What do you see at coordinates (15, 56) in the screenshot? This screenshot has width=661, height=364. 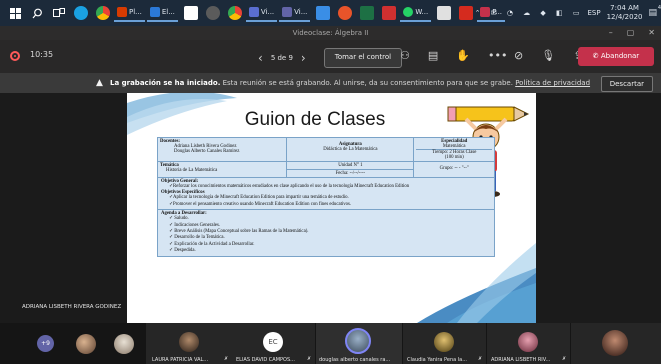 I see `recording-icon` at bounding box center [15, 56].